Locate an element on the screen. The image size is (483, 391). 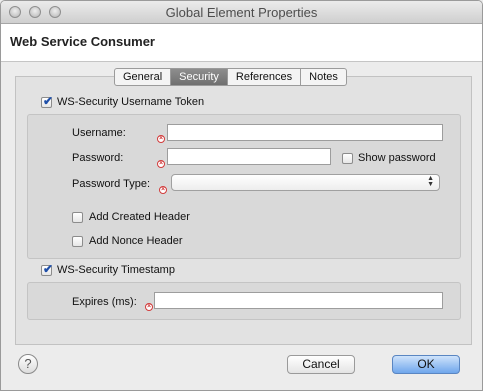
expires-label: Expires (ms): is located at coordinates (104, 302).